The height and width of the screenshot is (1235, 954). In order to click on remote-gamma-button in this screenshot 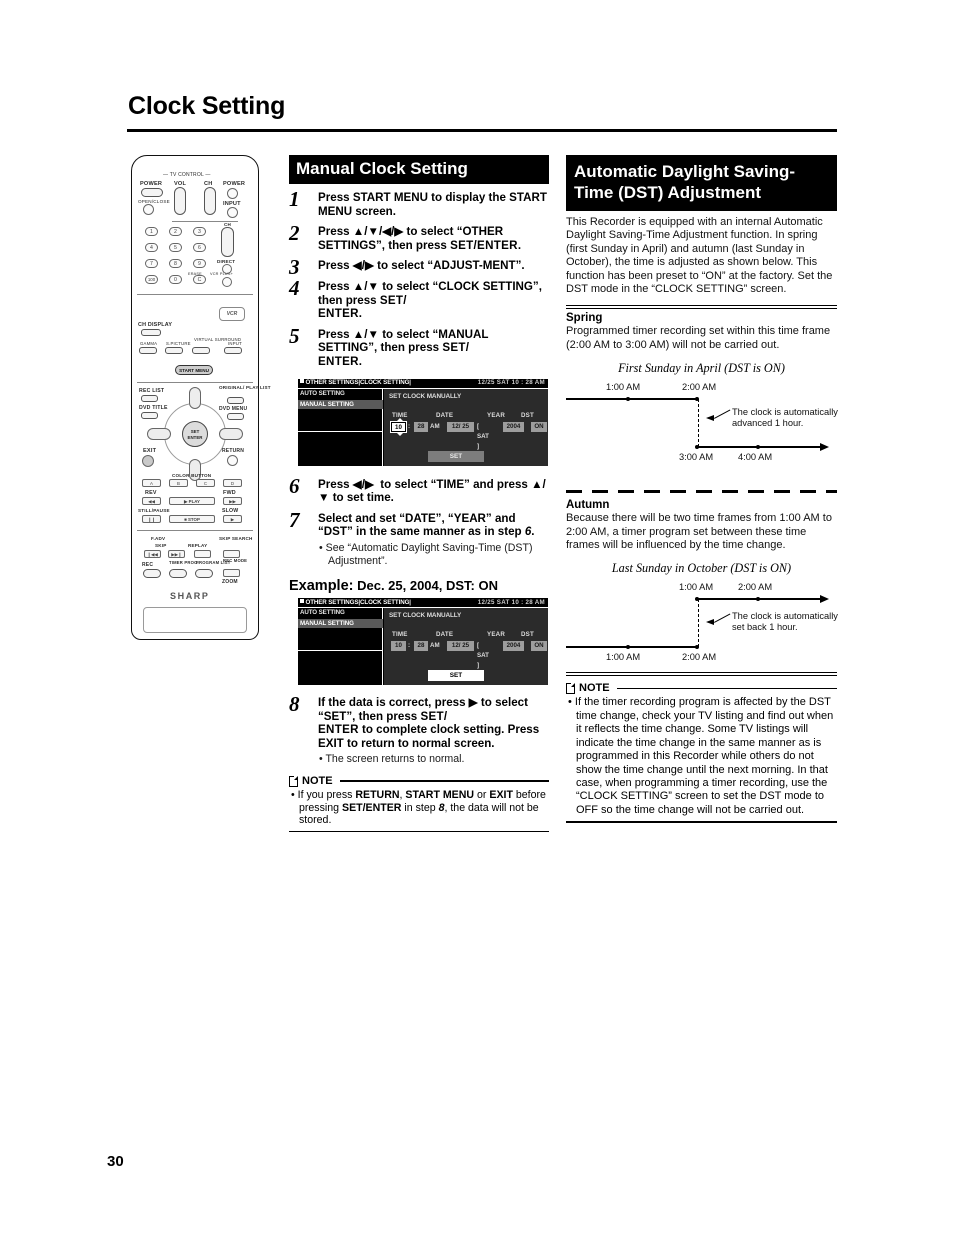, I will do `click(148, 350)`.